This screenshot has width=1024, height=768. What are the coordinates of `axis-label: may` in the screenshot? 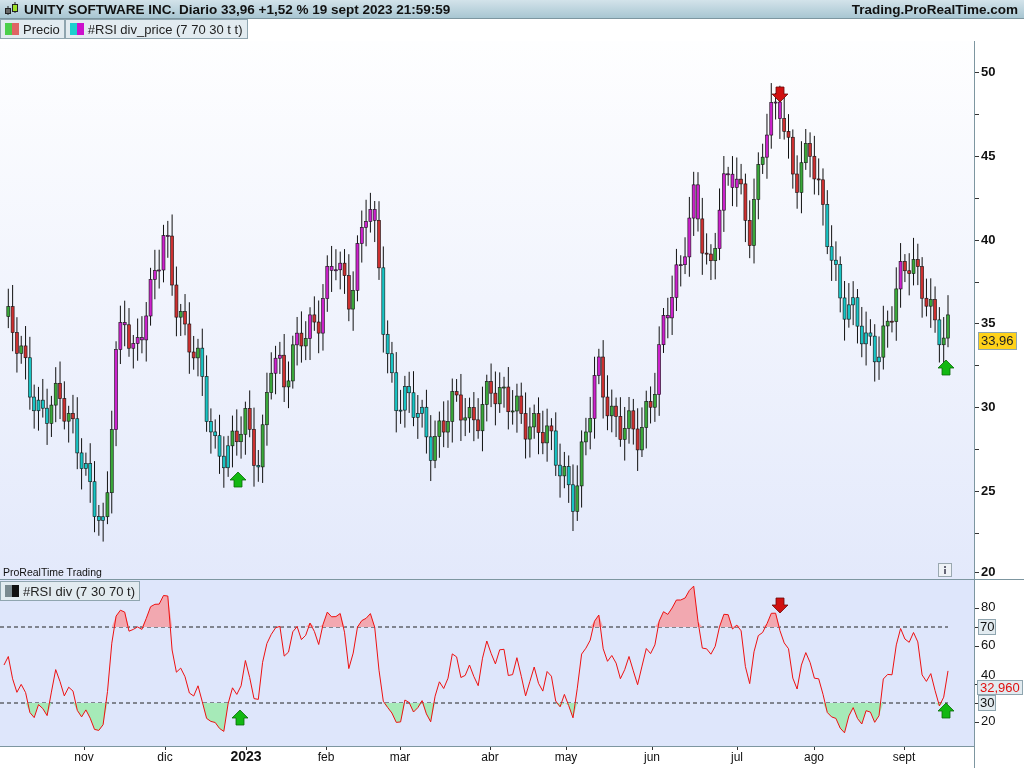 It's located at (566, 757).